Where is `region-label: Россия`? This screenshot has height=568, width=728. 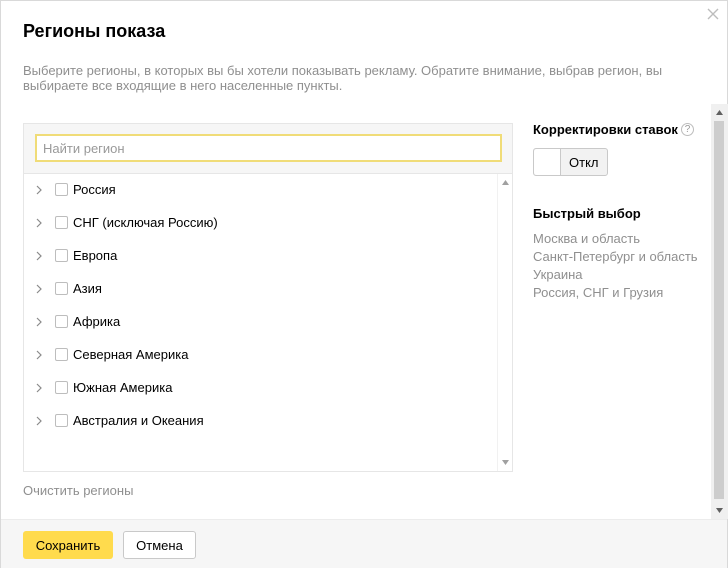
region-label: Россия is located at coordinates (94, 189).